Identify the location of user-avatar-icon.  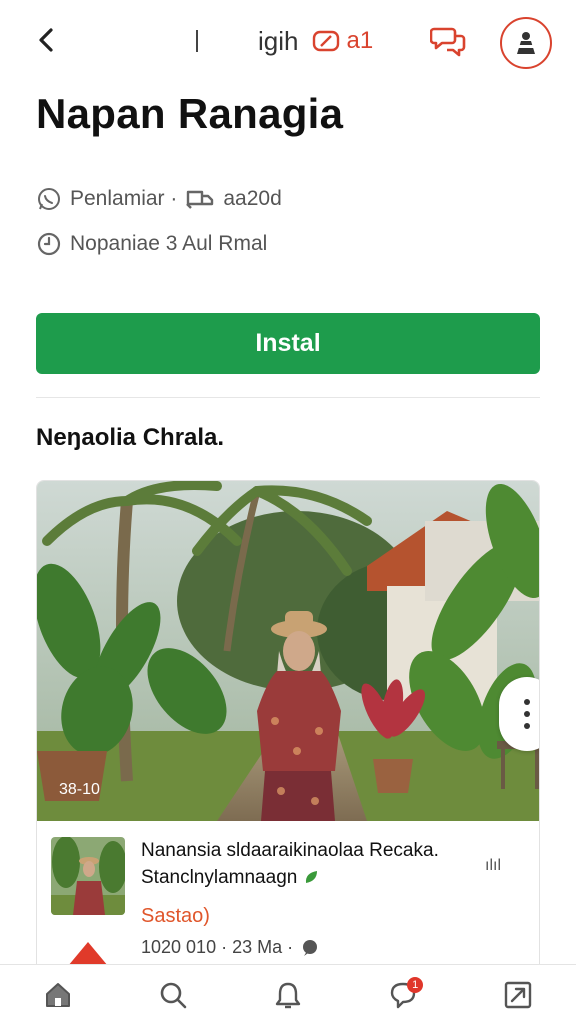
(526, 43).